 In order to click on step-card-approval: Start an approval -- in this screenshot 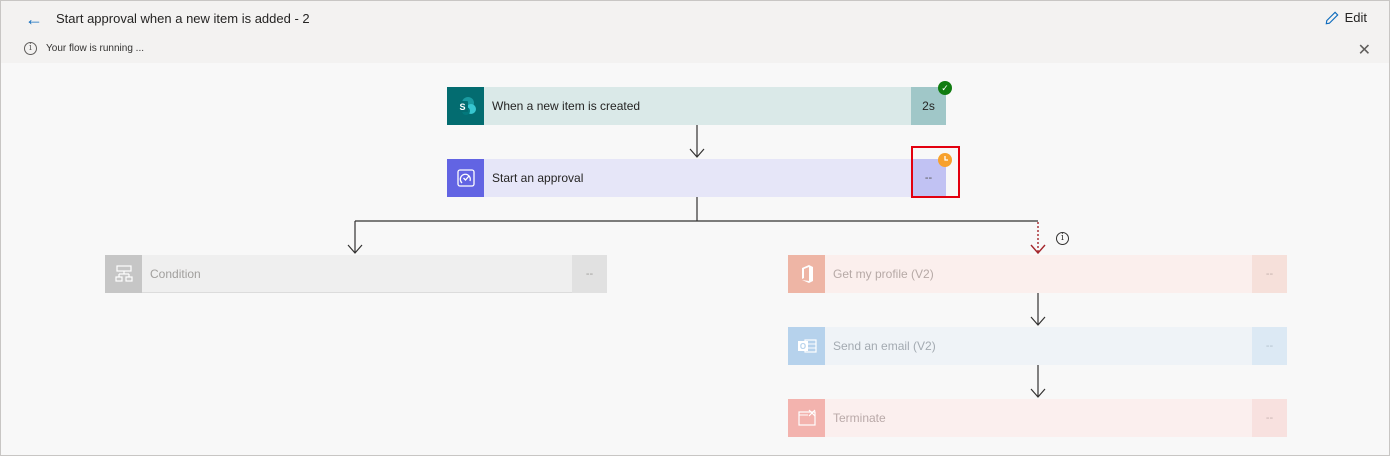, I will do `click(696, 178)`.